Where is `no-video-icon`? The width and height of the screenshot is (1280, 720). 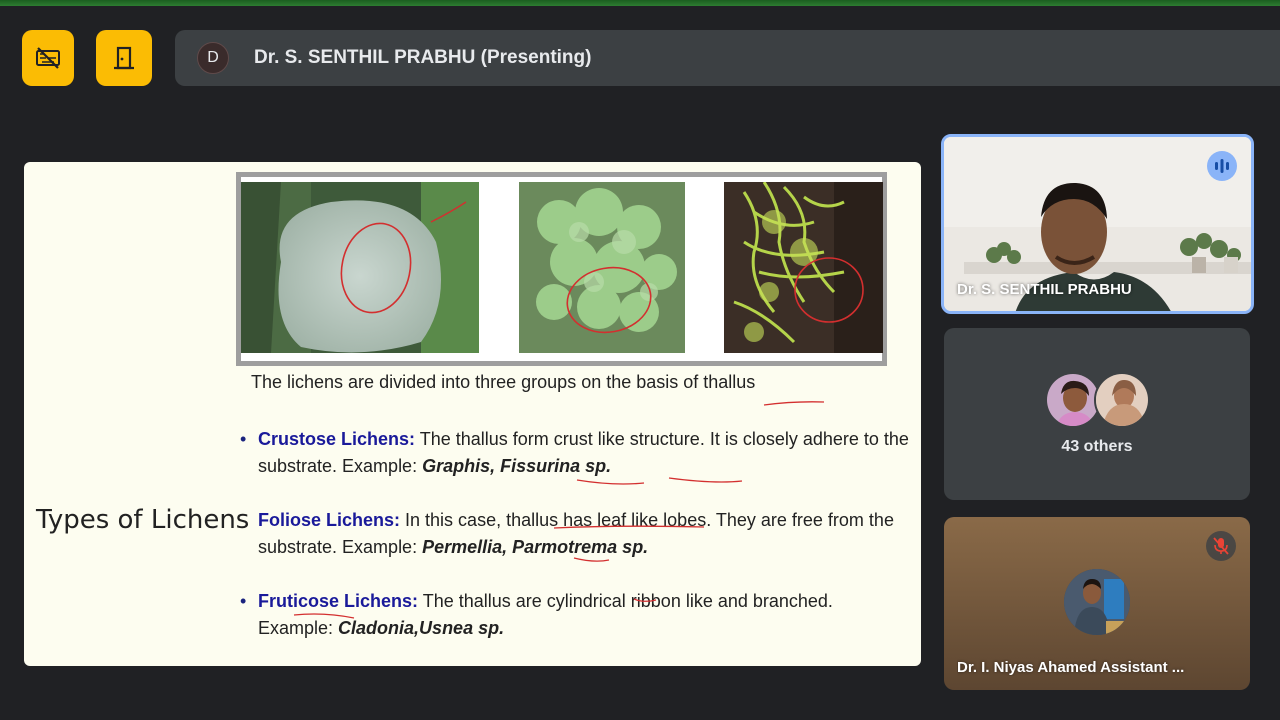 no-video-icon is located at coordinates (48, 58).